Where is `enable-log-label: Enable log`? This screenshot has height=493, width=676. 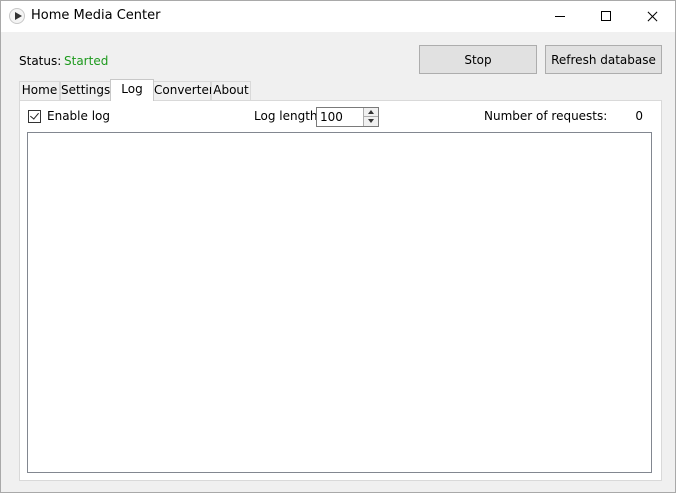 enable-log-label: Enable log is located at coordinates (78, 116).